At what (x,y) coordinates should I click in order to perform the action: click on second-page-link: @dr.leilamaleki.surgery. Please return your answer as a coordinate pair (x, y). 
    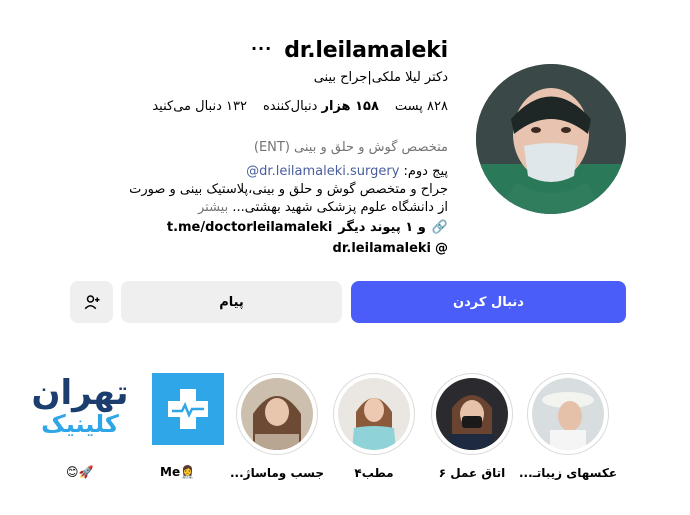
    Looking at the image, I should click on (322, 171).